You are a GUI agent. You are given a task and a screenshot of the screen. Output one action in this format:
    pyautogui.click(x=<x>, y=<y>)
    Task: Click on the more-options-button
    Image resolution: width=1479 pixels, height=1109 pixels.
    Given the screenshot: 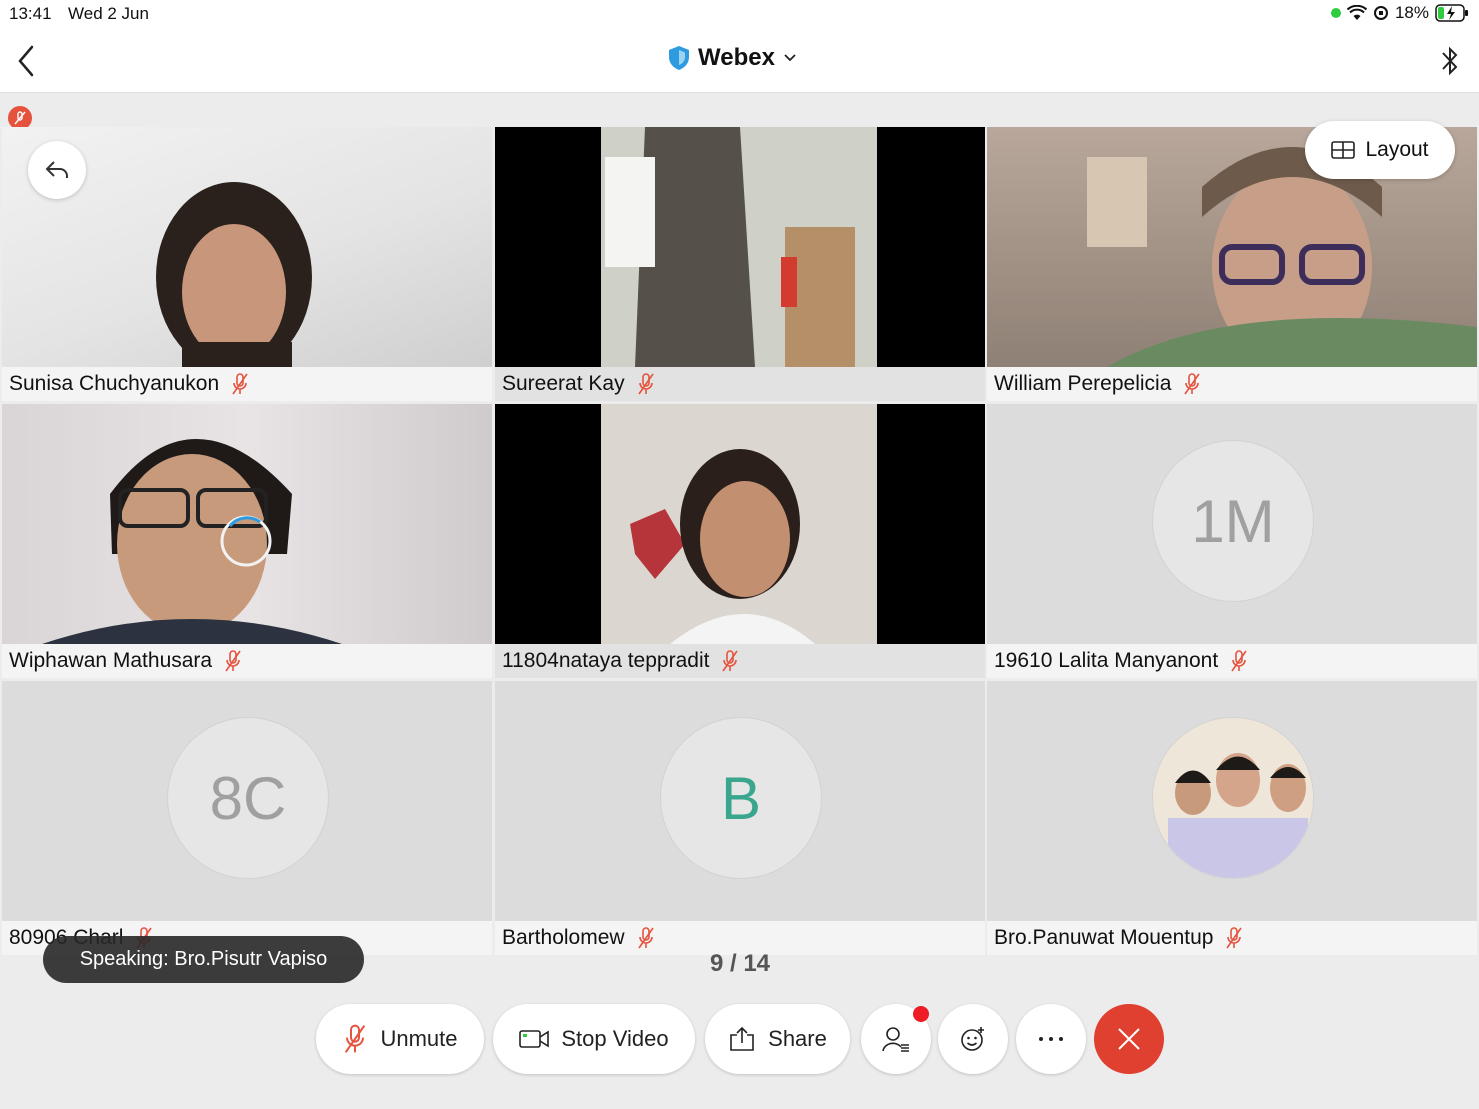 What is the action you would take?
    pyautogui.click(x=1051, y=1039)
    